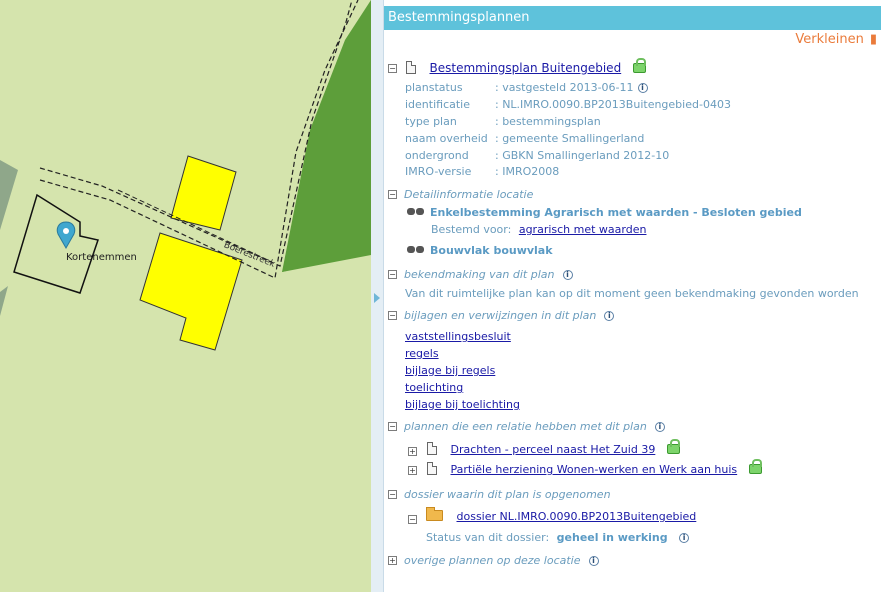 The width and height of the screenshot is (881, 592). I want to click on overige-header: overige plannen op deze locatie i, so click(501, 560).